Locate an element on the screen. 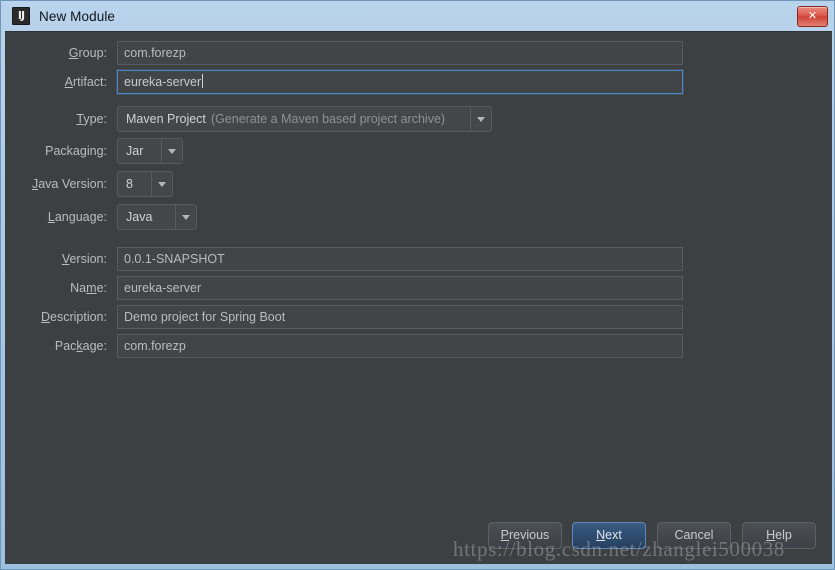 Image resolution: width=835 pixels, height=570 pixels. label-artifact: Artifact: is located at coordinates (85, 82).